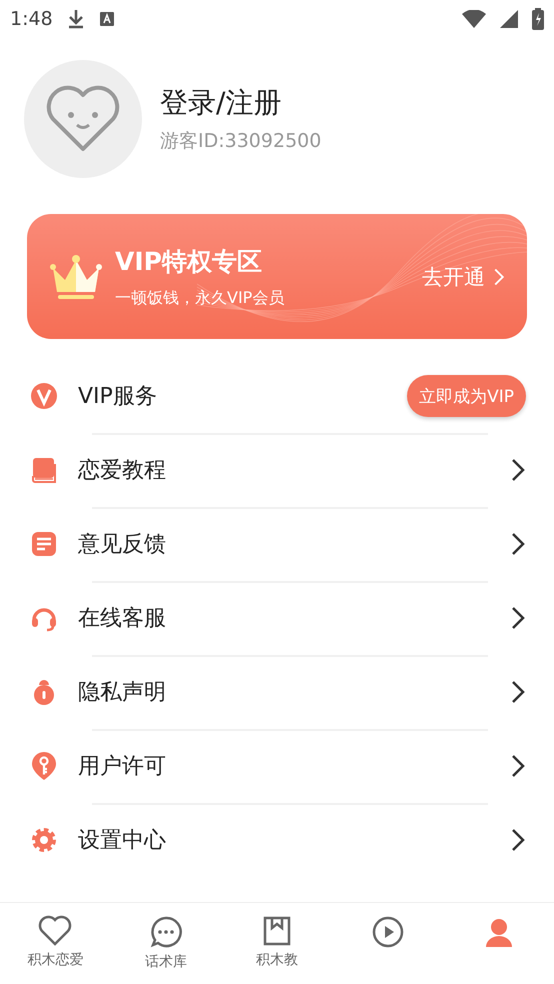 The width and height of the screenshot is (554, 984). Describe the element at coordinates (44, 840) in the screenshot. I see `gear-icon` at that location.